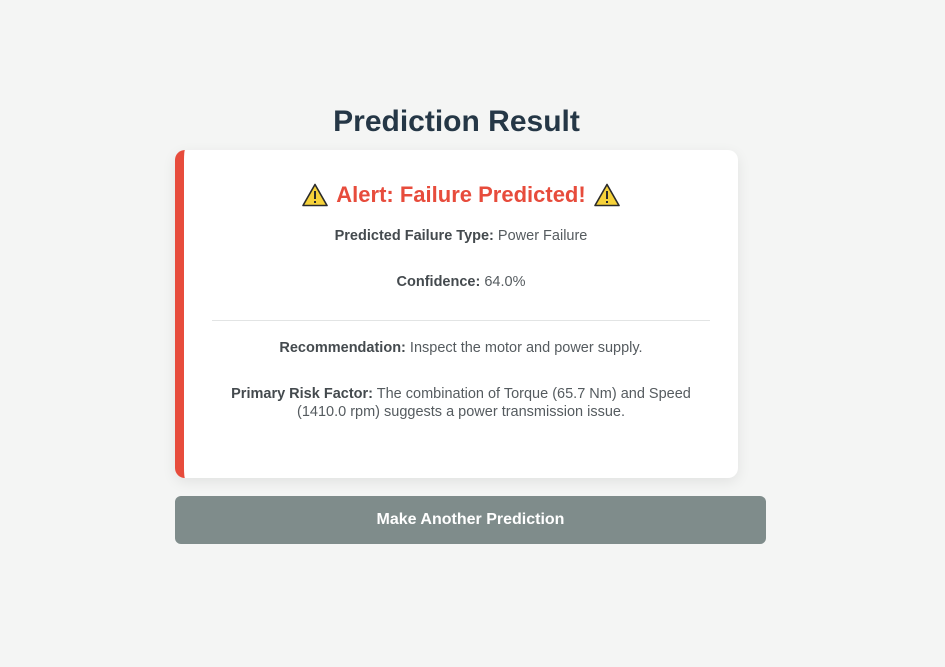  I want to click on page-title: Prediction Result, so click(456, 121).